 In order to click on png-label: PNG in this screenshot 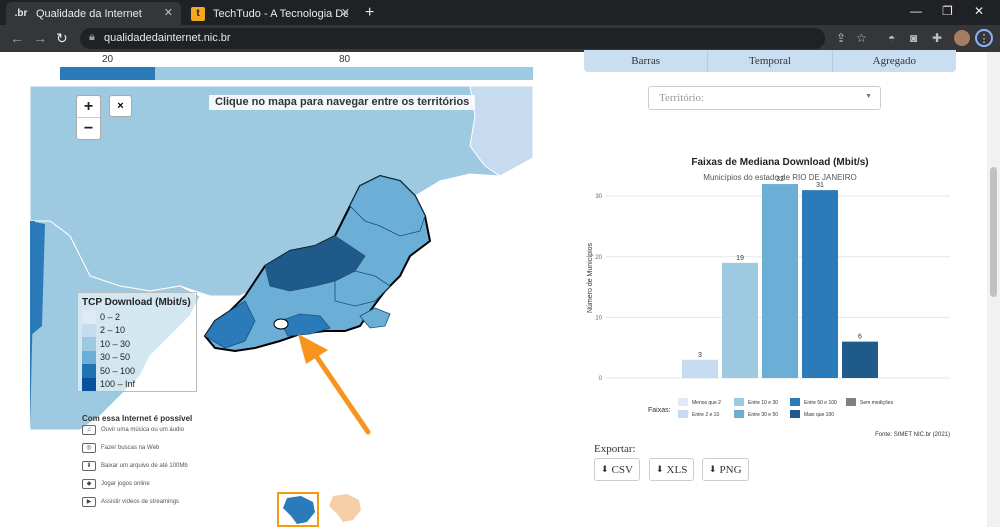, I will do `click(730, 469)`.